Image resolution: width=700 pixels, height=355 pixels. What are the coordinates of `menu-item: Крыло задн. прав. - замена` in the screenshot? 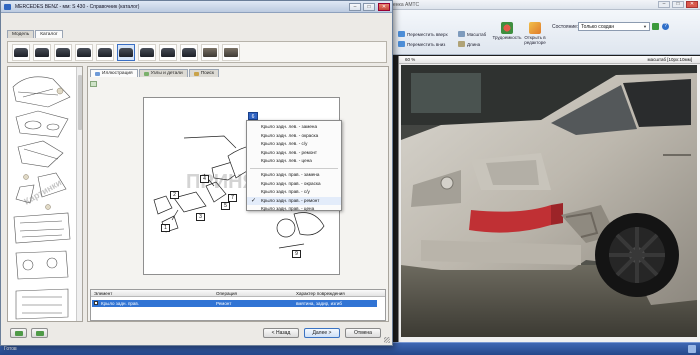 It's located at (294, 175).